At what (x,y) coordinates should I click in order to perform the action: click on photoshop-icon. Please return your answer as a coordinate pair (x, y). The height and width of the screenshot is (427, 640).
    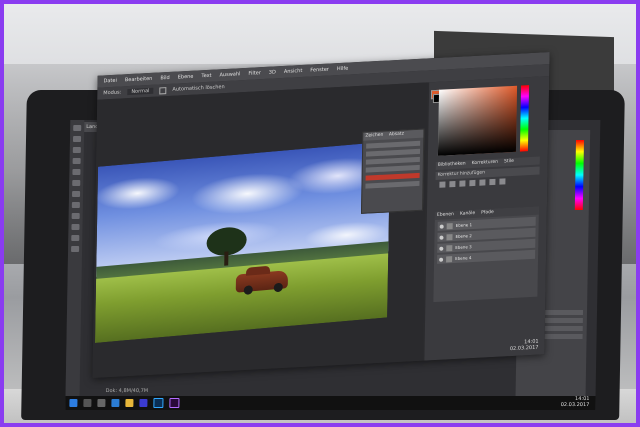
    Looking at the image, I should click on (158, 403).